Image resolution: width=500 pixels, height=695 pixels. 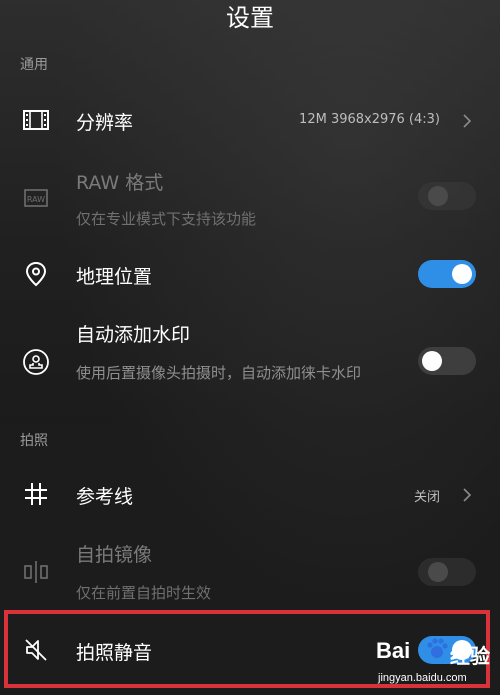 What do you see at coordinates (114, 653) in the screenshot?
I see `shutter-mute-label: 拍照静音` at bounding box center [114, 653].